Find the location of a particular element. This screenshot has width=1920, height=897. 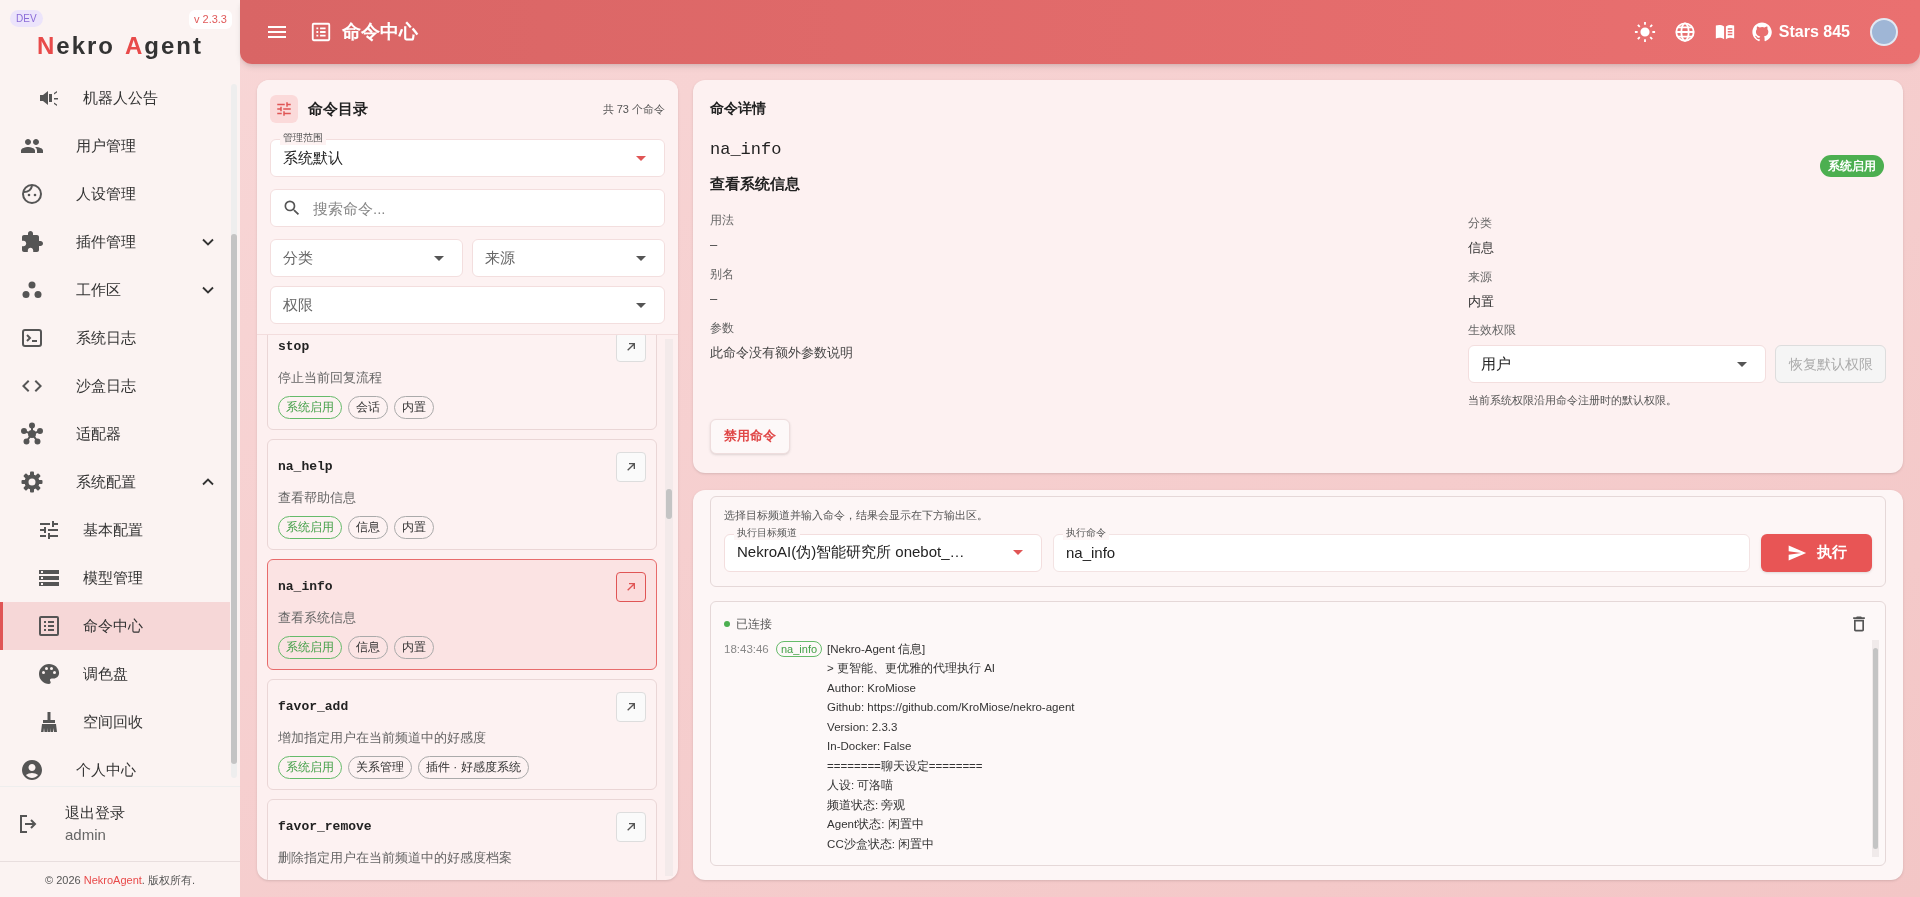

sidebar-item: 适配器 is located at coordinates (115, 434).